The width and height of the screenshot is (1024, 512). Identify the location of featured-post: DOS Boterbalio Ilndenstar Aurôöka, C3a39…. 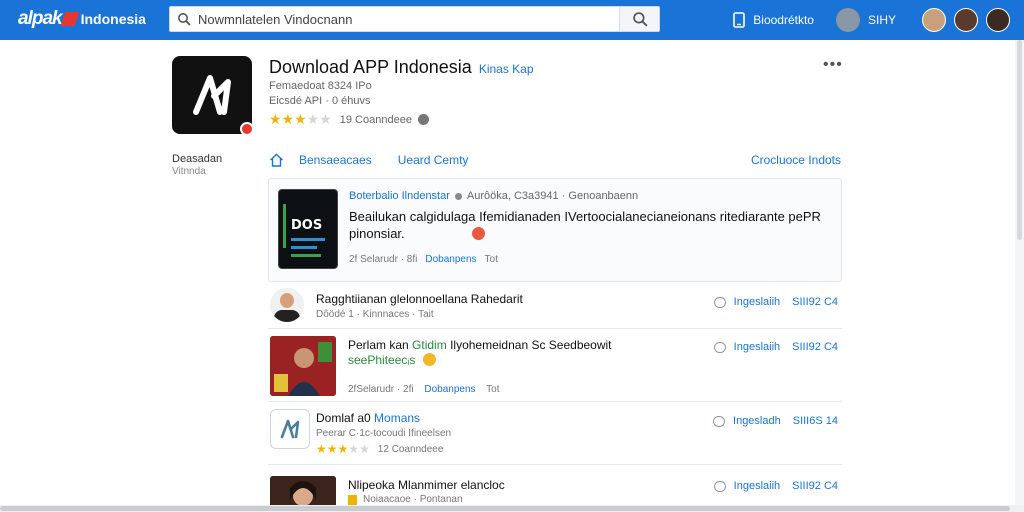
(555, 230).